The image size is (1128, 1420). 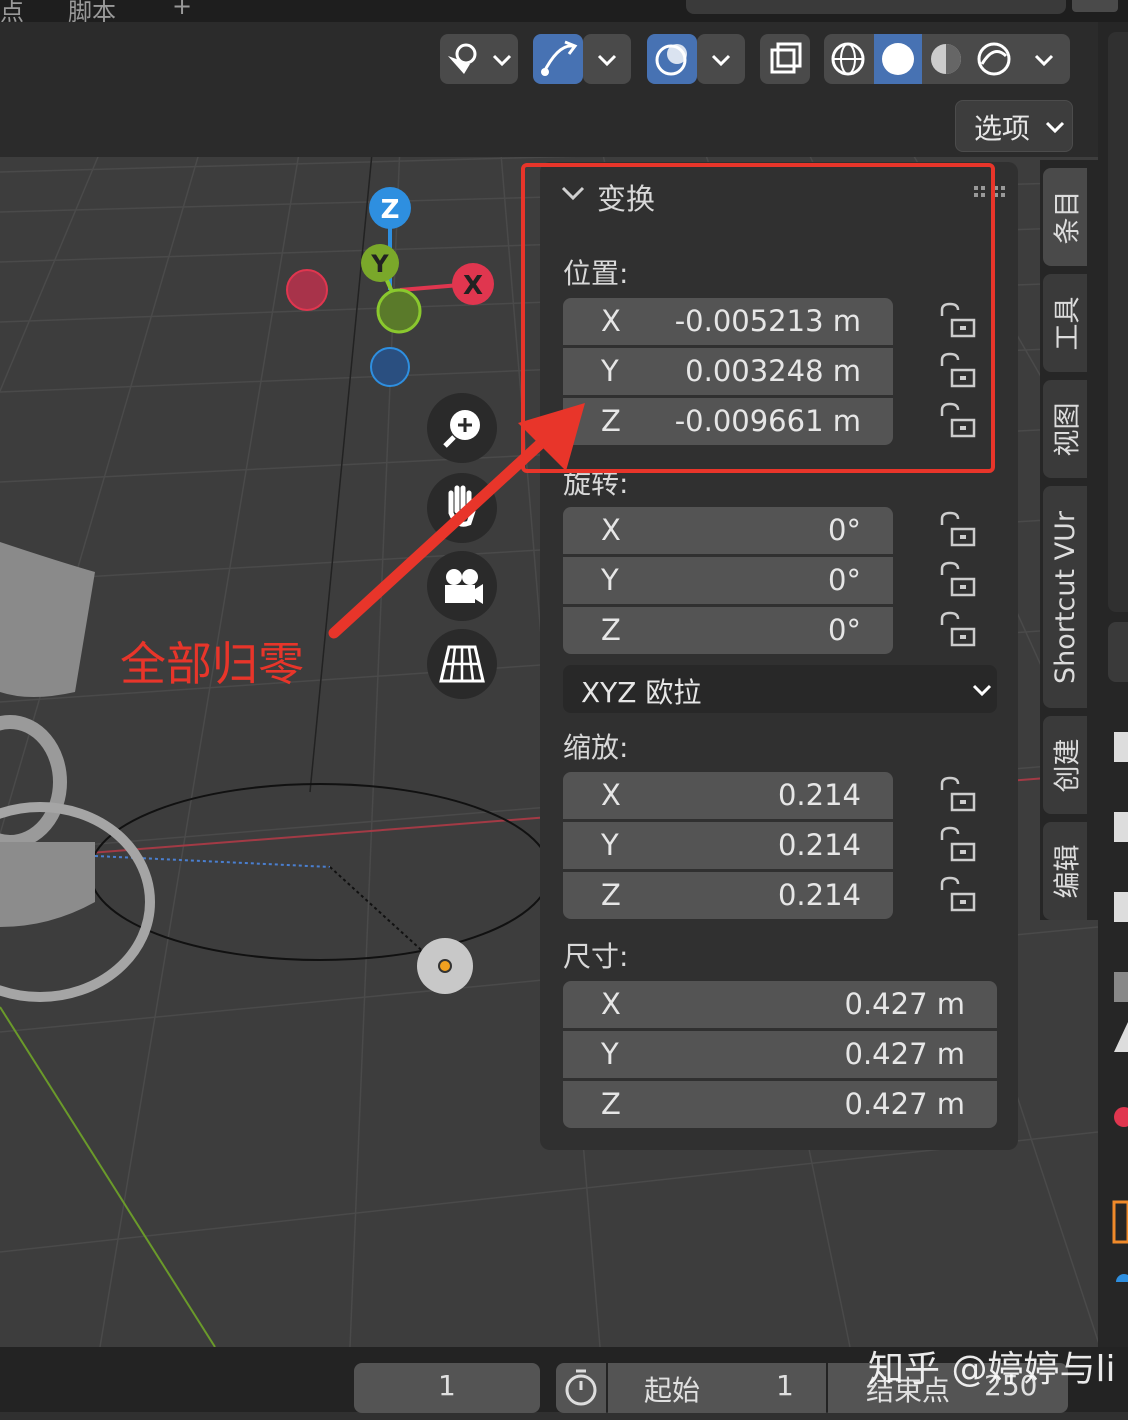 What do you see at coordinates (564, 13) in the screenshot?
I see `top-bar: 点 脚本 +` at bounding box center [564, 13].